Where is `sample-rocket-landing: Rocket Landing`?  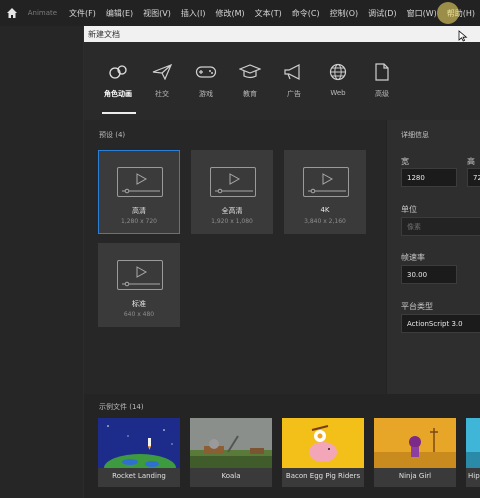 sample-rocket-landing: Rocket Landing is located at coordinates (139, 452).